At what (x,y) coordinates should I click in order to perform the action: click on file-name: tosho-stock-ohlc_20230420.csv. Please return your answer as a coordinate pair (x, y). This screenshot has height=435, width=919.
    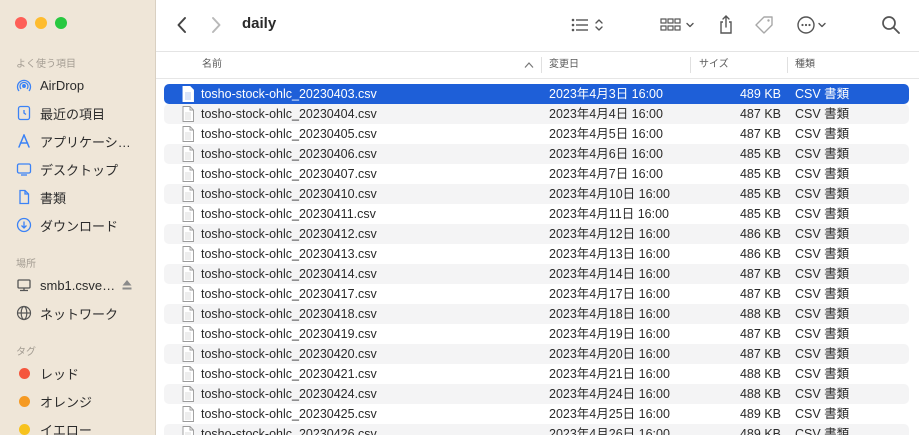
    Looking at the image, I should click on (289, 354).